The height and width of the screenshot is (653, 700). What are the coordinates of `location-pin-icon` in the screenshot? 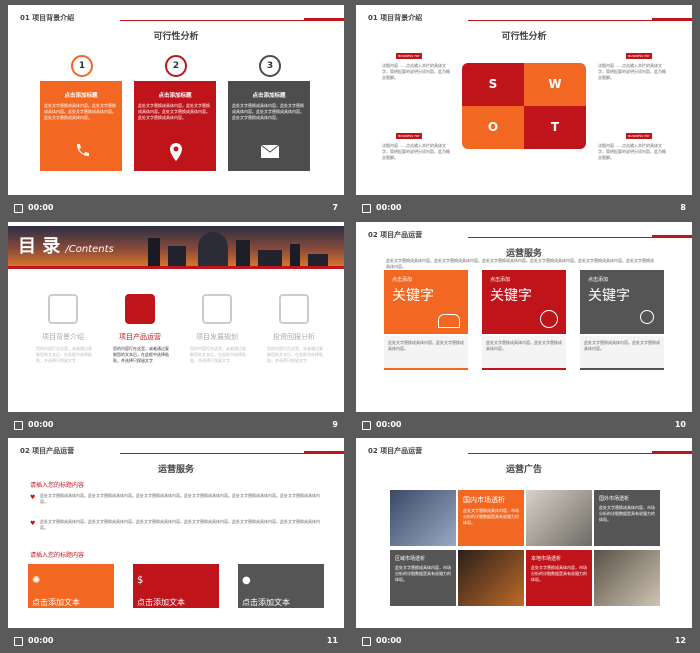 It's located at (176, 152).